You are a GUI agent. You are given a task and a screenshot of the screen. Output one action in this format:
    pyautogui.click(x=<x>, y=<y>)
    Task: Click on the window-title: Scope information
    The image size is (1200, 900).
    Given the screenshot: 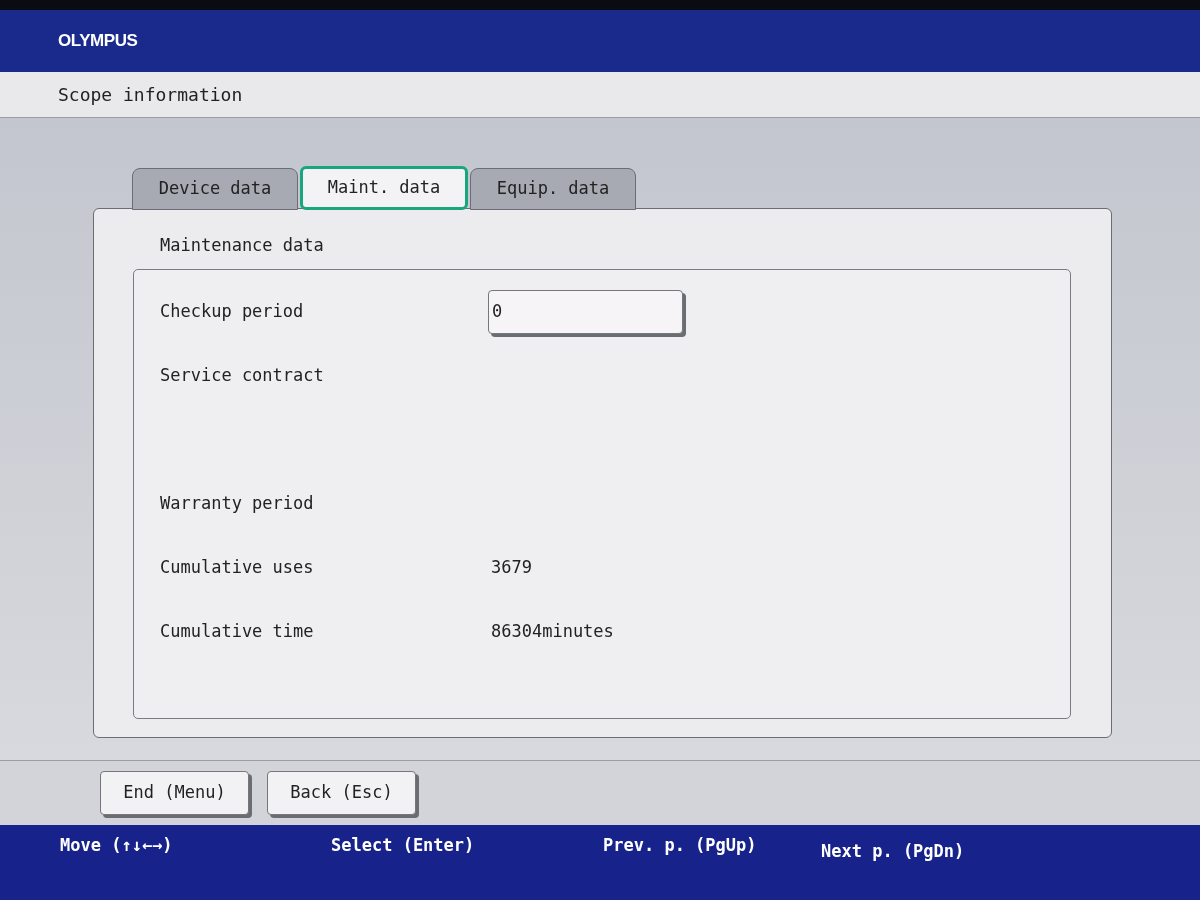 What is the action you would take?
    pyautogui.click(x=150, y=95)
    